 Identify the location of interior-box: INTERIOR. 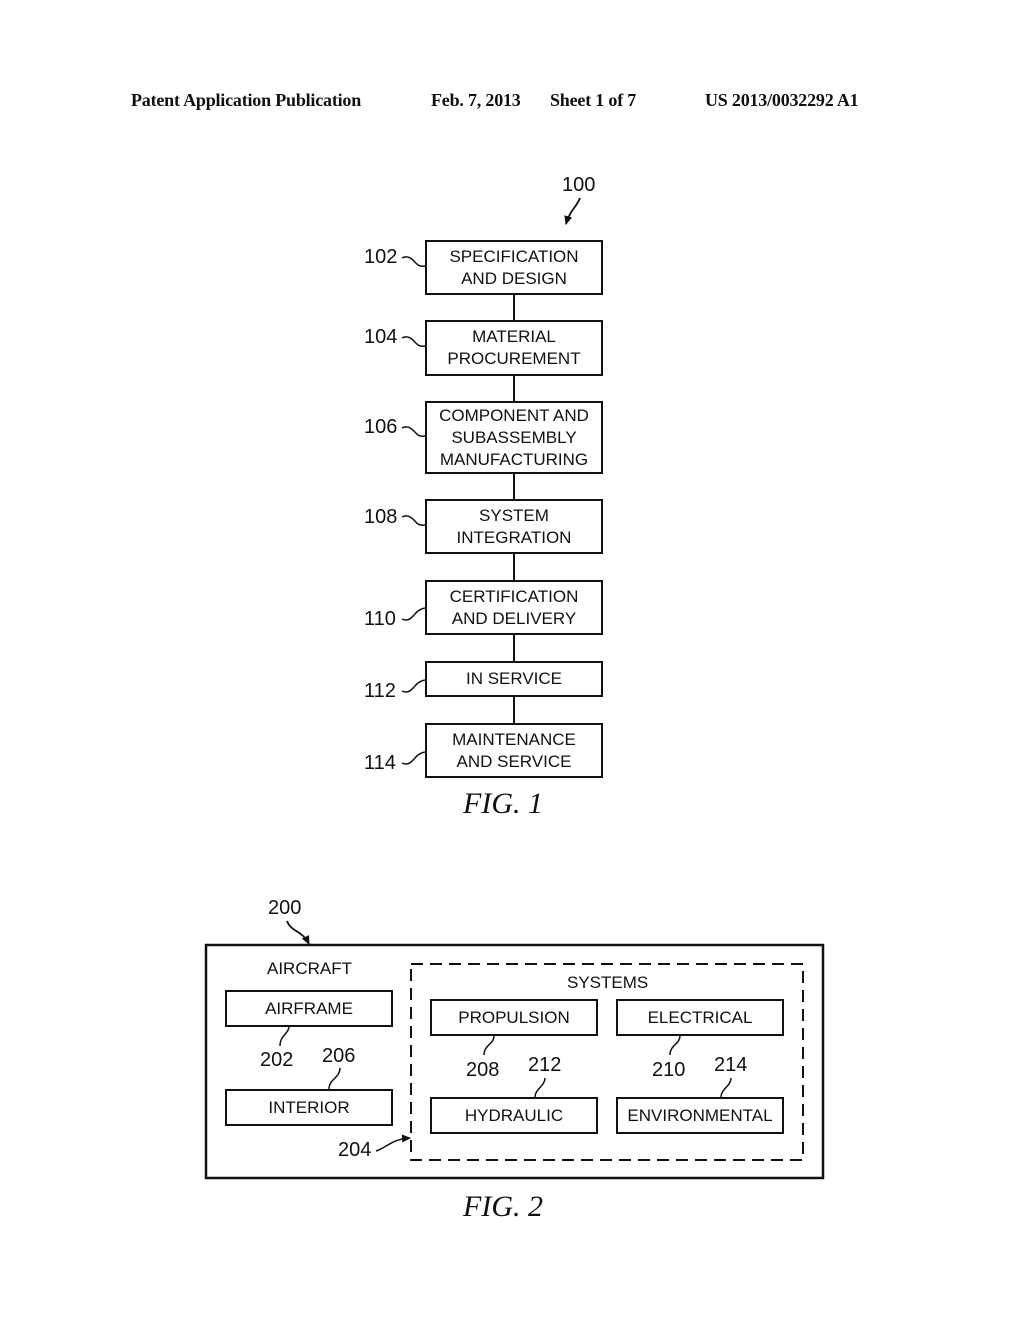
(309, 1107).